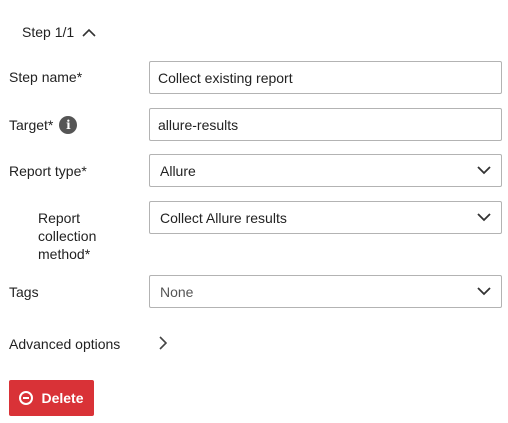 This screenshot has width=508, height=423. Describe the element at coordinates (325, 217) in the screenshot. I see `report-collection-method-select: Collect Allure results` at that location.